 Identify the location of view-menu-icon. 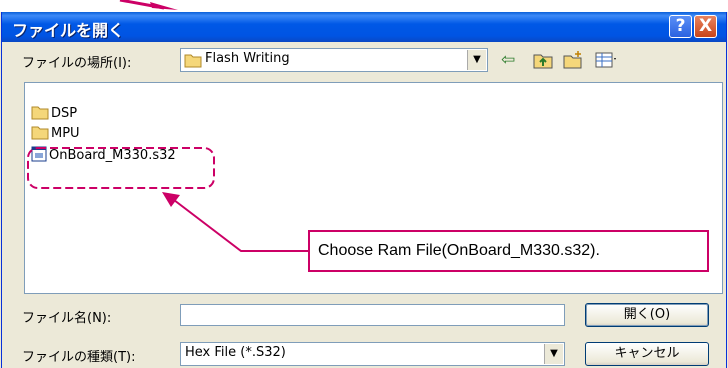
(606, 62).